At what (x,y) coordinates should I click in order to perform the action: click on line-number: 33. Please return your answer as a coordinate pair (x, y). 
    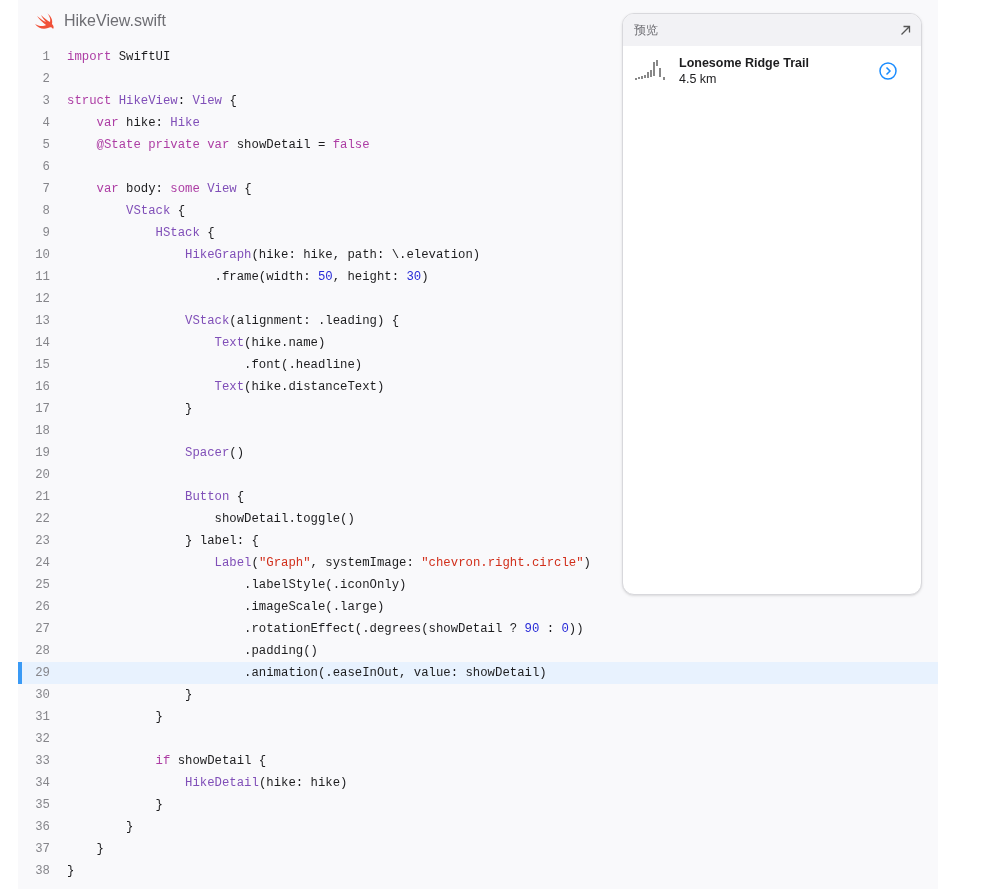
    Looking at the image, I should click on (42, 761).